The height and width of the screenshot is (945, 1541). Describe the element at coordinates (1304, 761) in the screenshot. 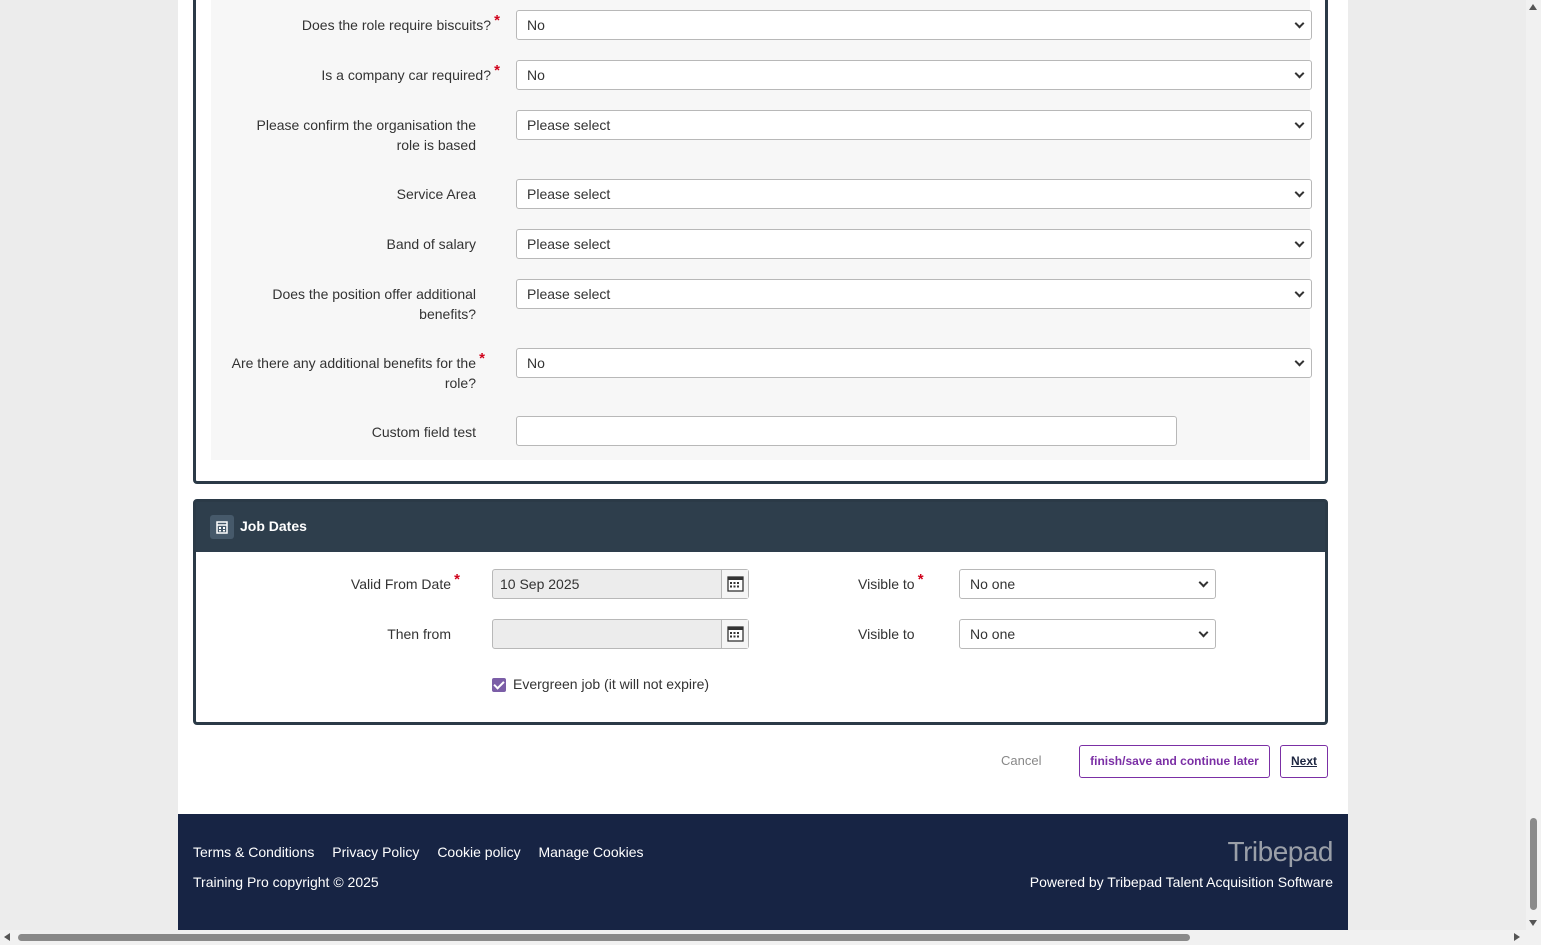

I see `next-button: Next` at that location.